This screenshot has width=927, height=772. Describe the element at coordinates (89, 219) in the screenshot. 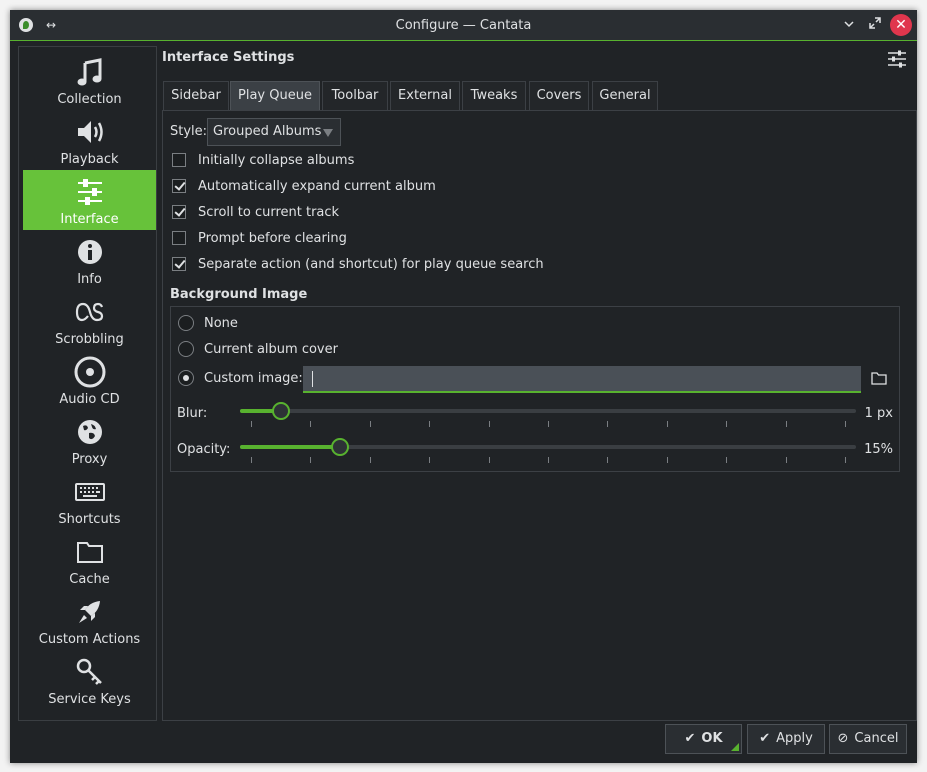

I see `sidebar-item-label: Interface` at that location.